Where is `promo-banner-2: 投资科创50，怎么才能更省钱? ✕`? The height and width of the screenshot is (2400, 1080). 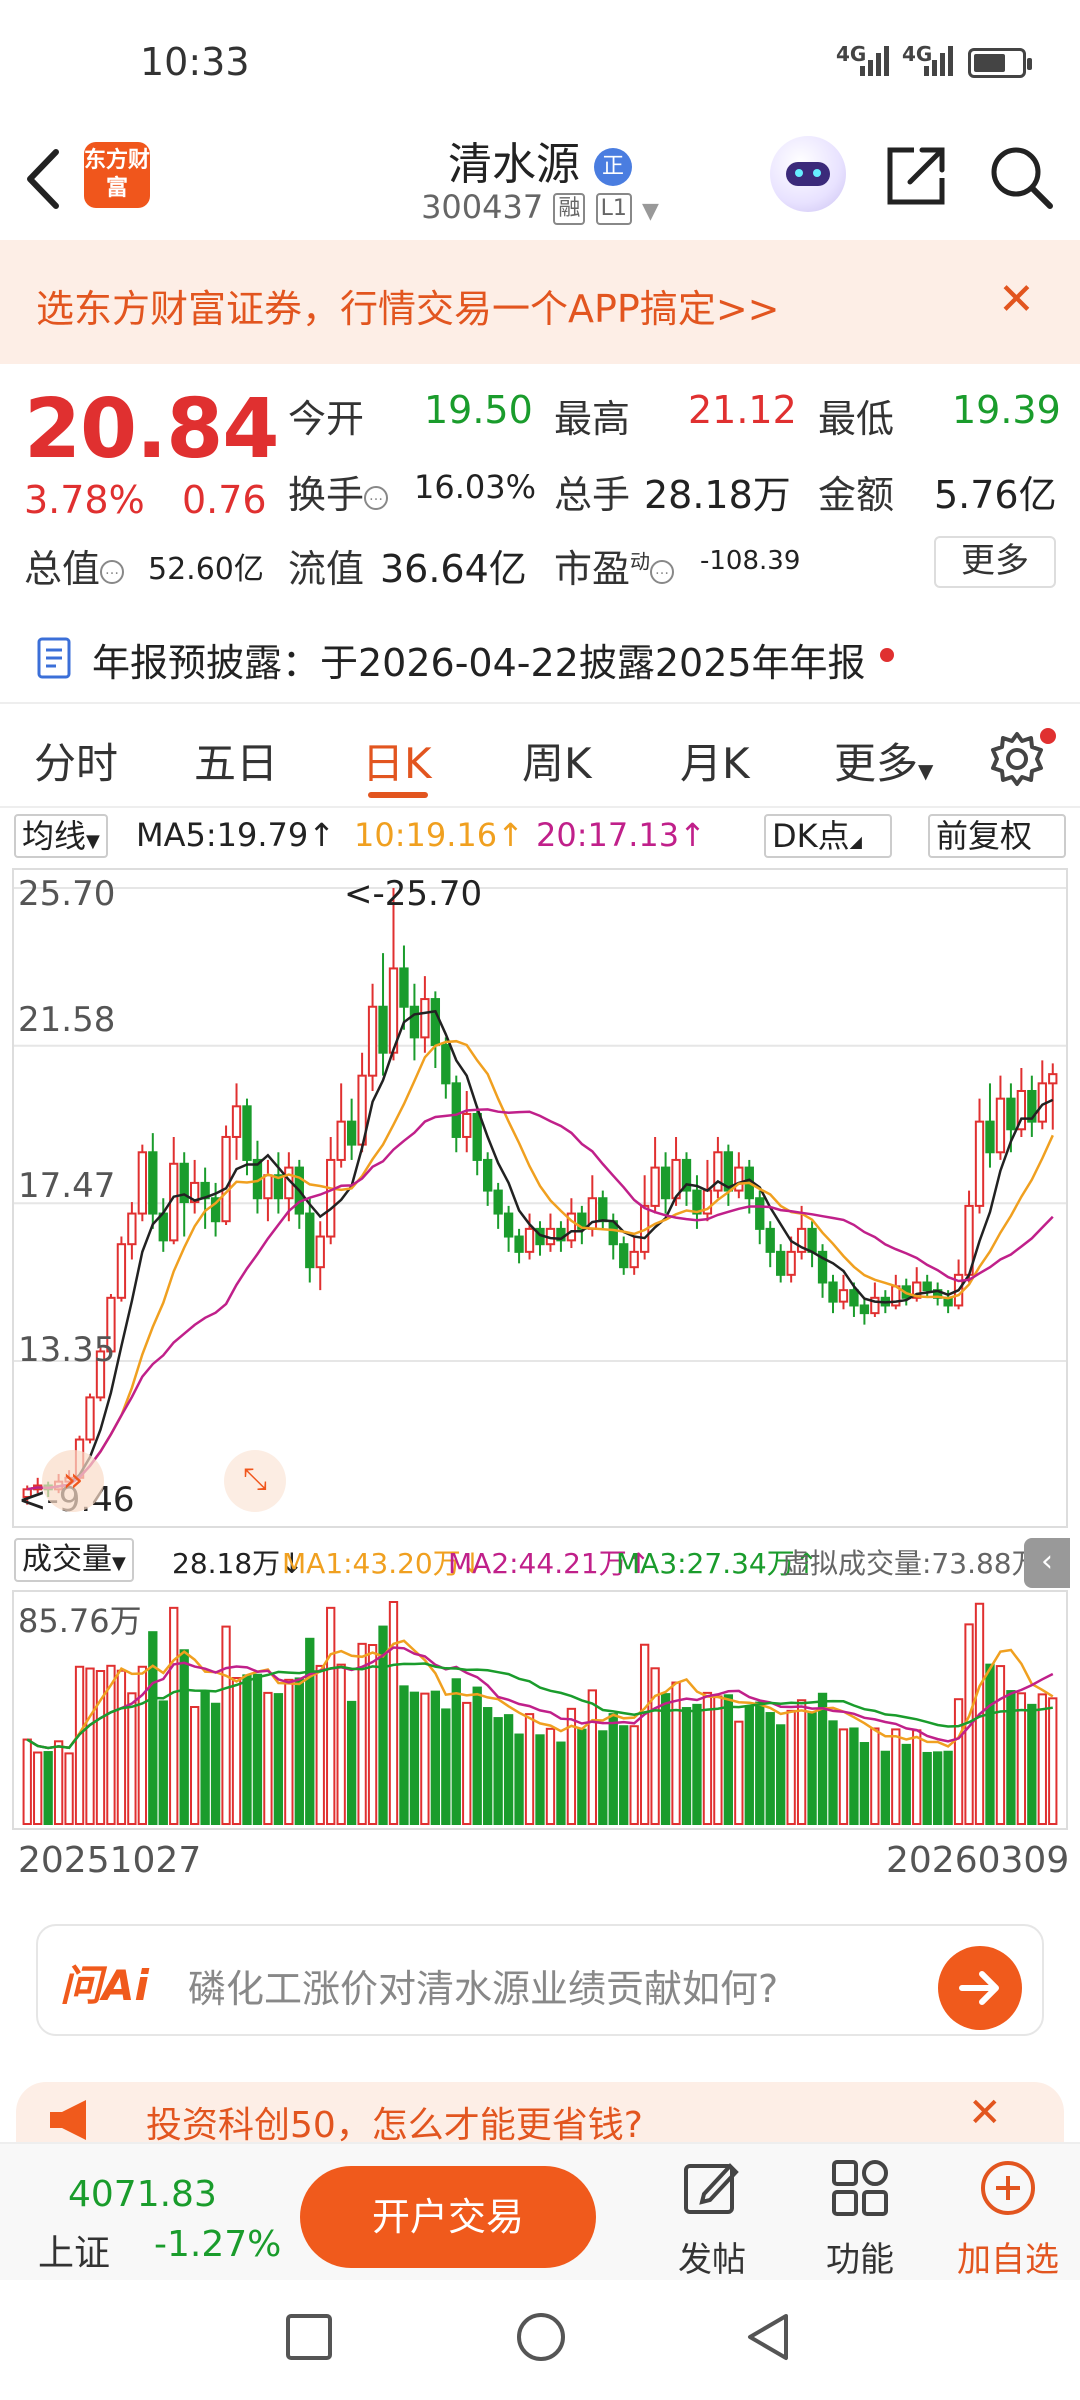 promo-banner-2: 投资科创50，怎么才能更省钱? ✕ is located at coordinates (540, 2112).